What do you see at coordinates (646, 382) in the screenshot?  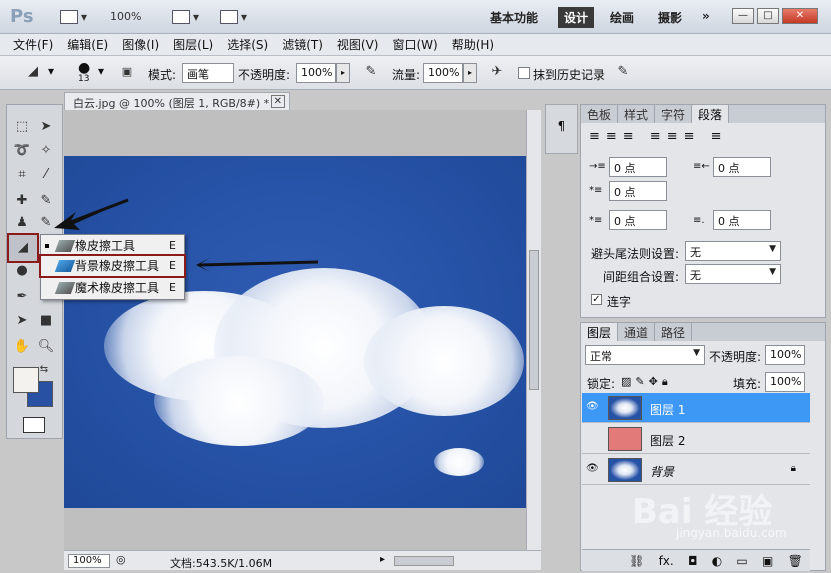 I see `lock-buttons: ▨✎✥🔒︎` at bounding box center [646, 382].